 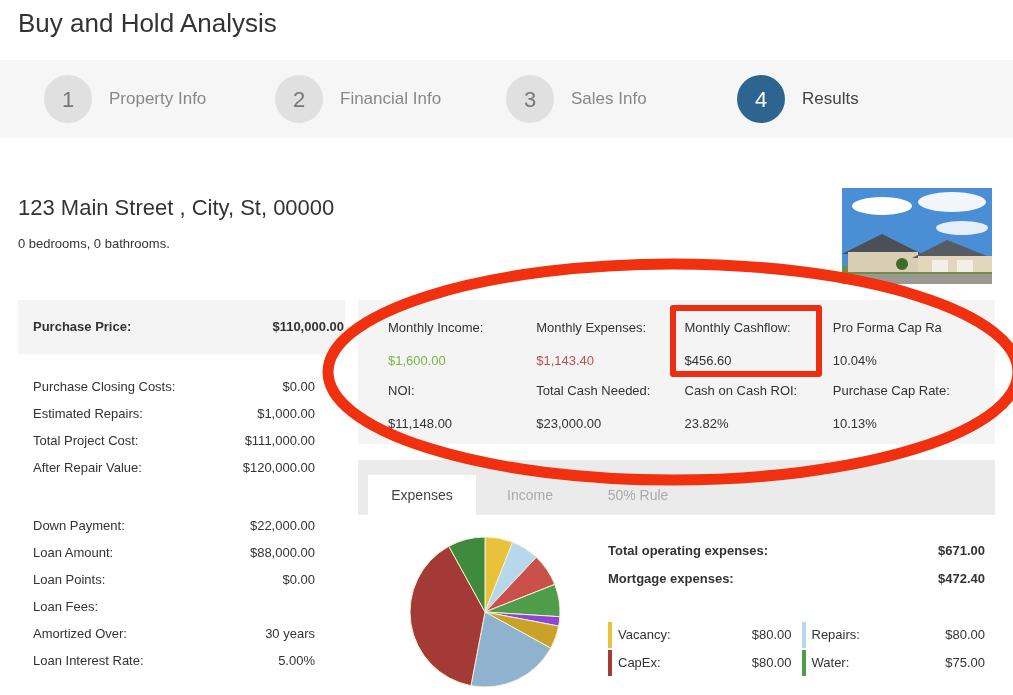 I want to click on property-details: 0 bedrooms, 0 bathrooms., so click(x=94, y=244).